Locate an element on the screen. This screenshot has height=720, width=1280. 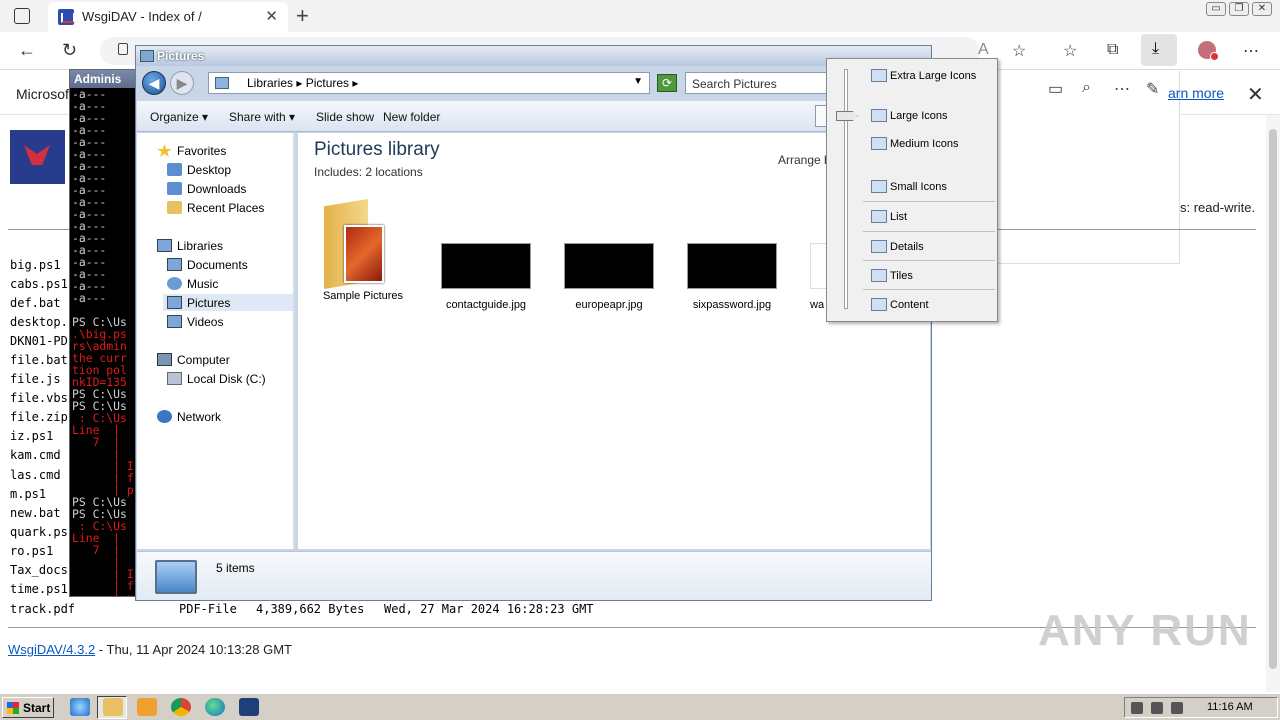
share-with-button: Share with ▾ is located at coordinates (262, 117).